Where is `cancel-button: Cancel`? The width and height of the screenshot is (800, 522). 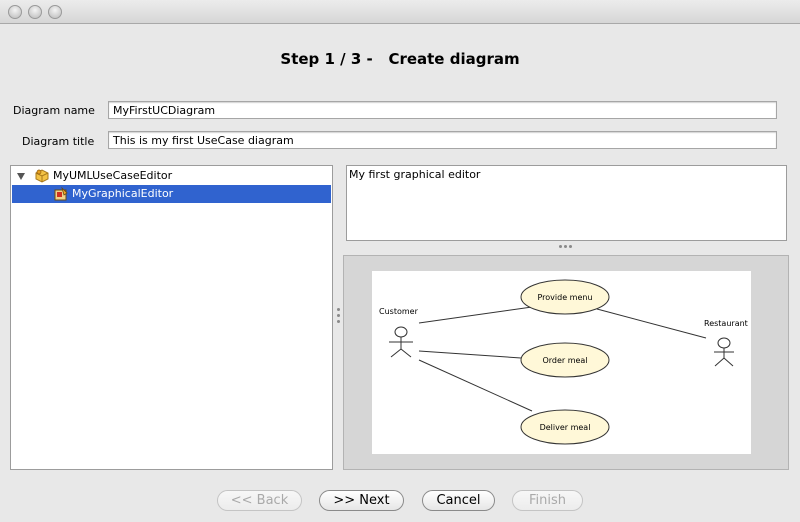
cancel-button: Cancel is located at coordinates (458, 500).